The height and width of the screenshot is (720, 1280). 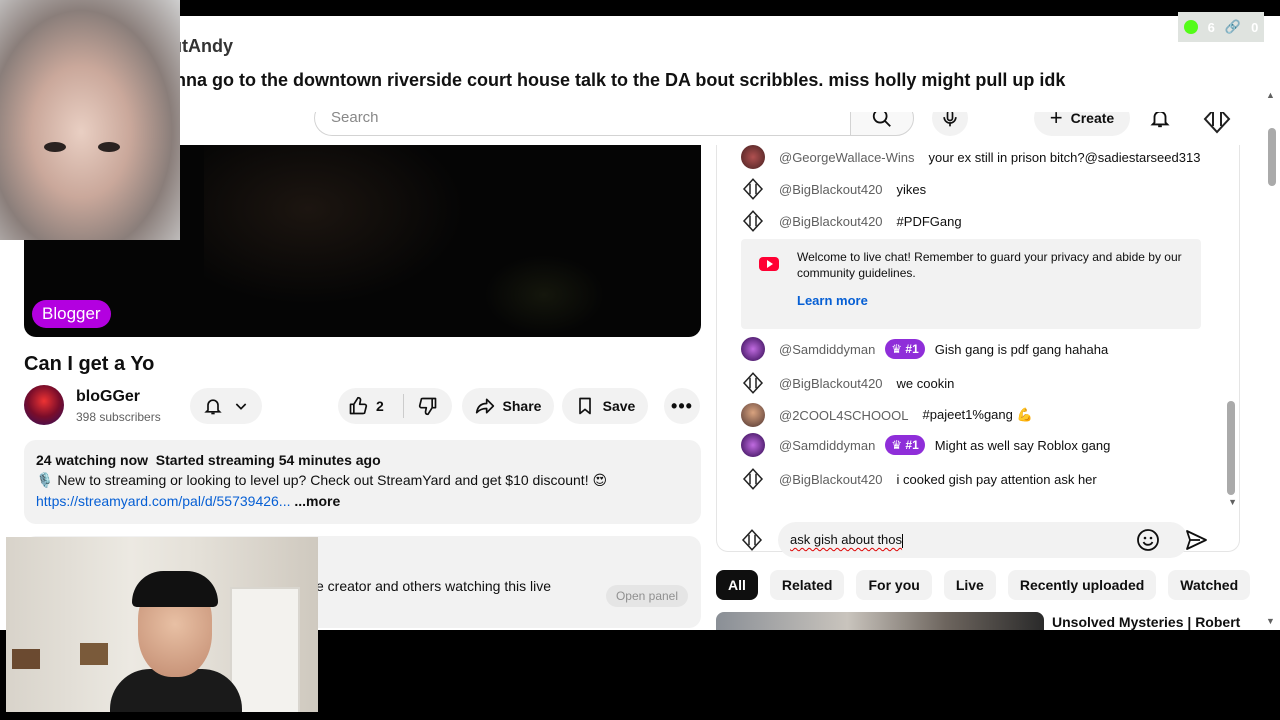 I want to click on wall-picture, so click(x=94, y=654).